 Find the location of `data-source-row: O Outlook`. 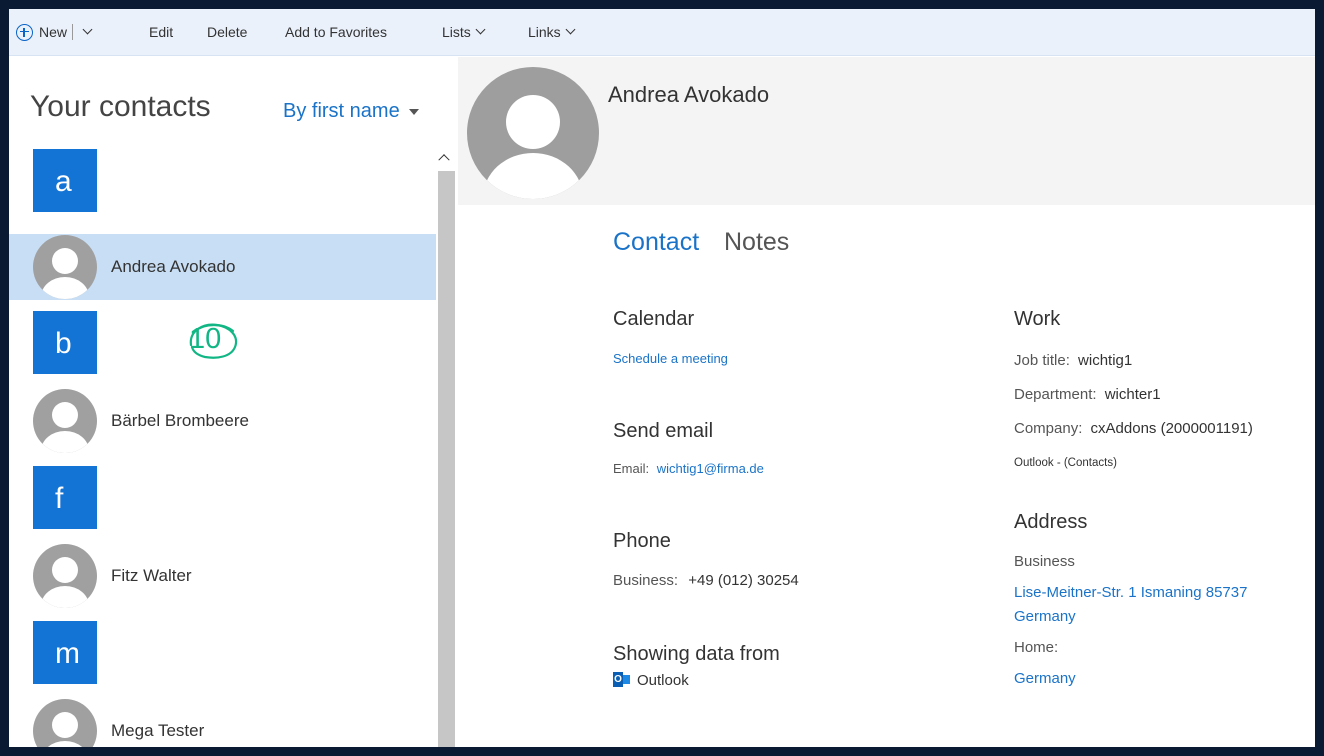

data-source-row: O Outlook is located at coordinates (651, 680).